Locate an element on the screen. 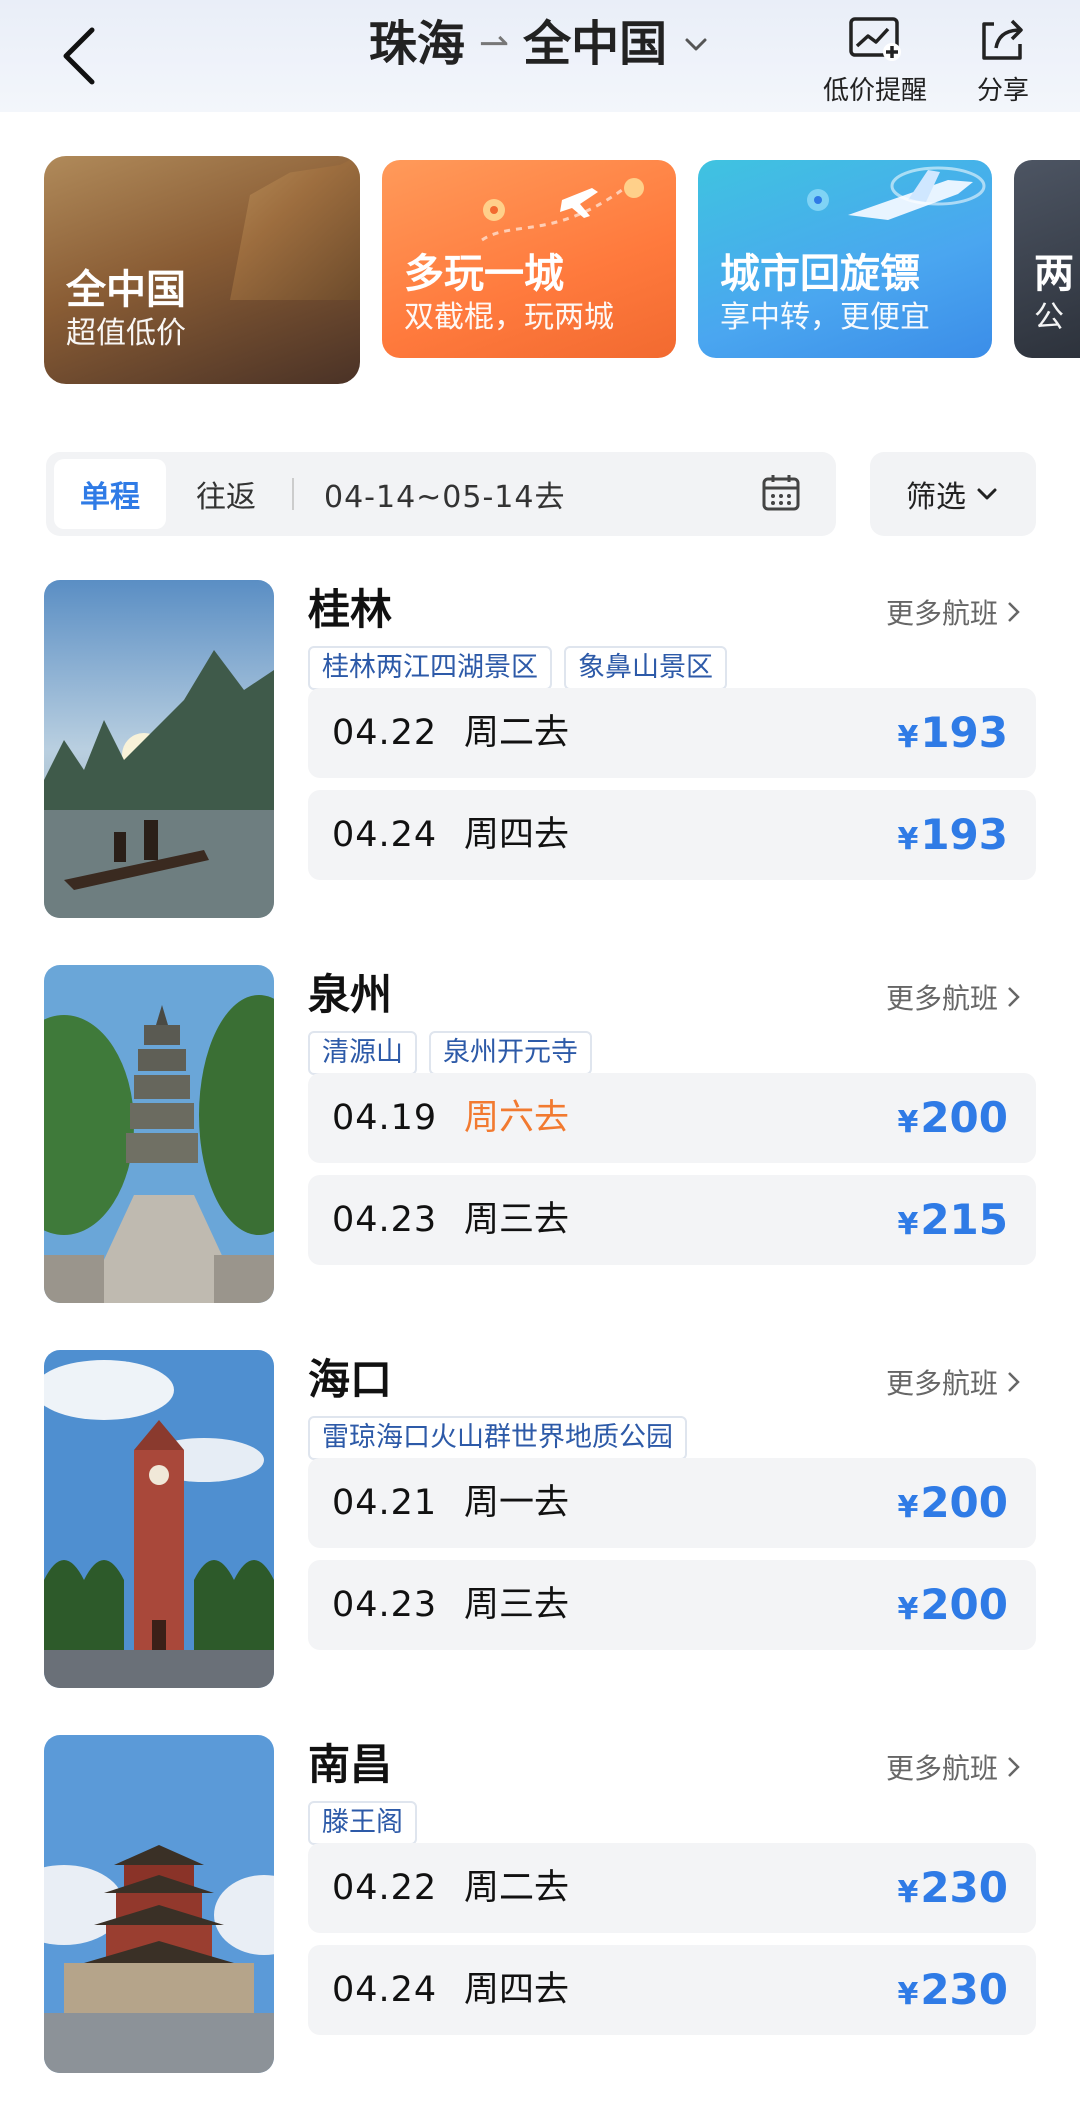 Image resolution: width=1080 pixels, height=2105 pixels. attraction-tag: 泉州开元寺 is located at coordinates (510, 1053).